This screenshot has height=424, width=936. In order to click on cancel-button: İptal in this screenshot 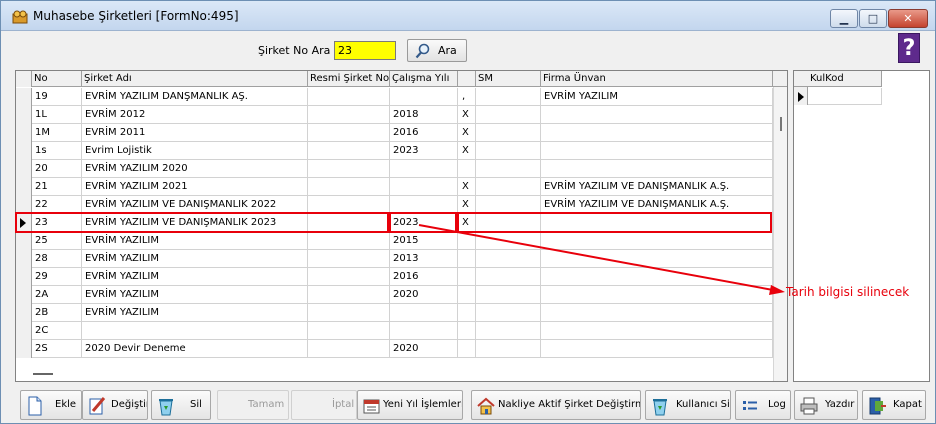, I will do `click(324, 405)`.